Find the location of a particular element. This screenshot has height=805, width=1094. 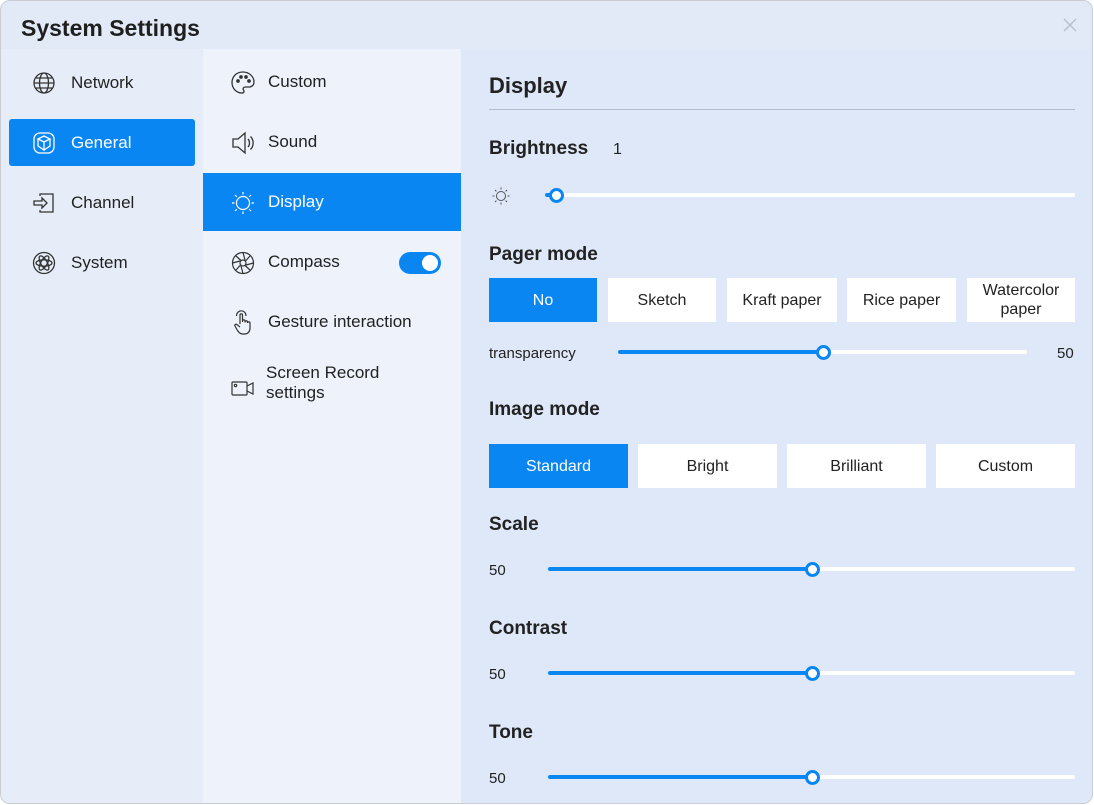

scale-label: Scale is located at coordinates (514, 524).